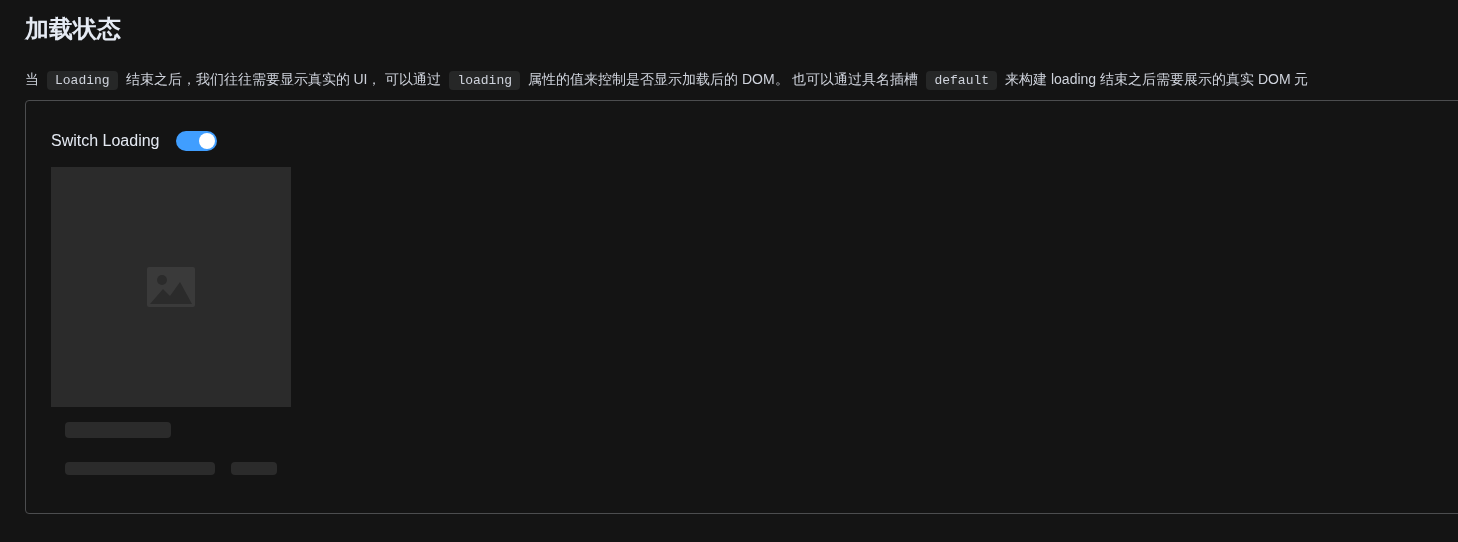 The height and width of the screenshot is (542, 1458). Describe the element at coordinates (196, 141) in the screenshot. I see `loading-switch` at that location.